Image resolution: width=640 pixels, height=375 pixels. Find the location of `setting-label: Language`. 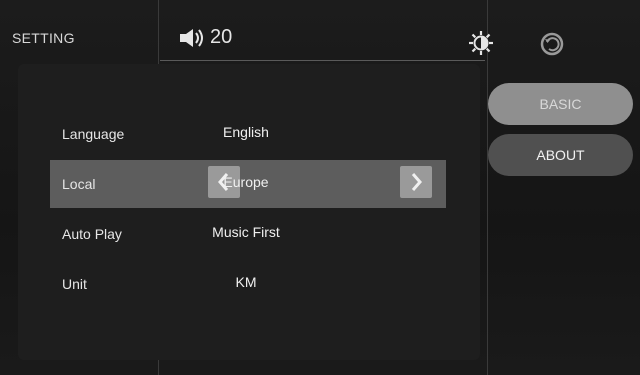

setting-label: Language is located at coordinates (93, 134).